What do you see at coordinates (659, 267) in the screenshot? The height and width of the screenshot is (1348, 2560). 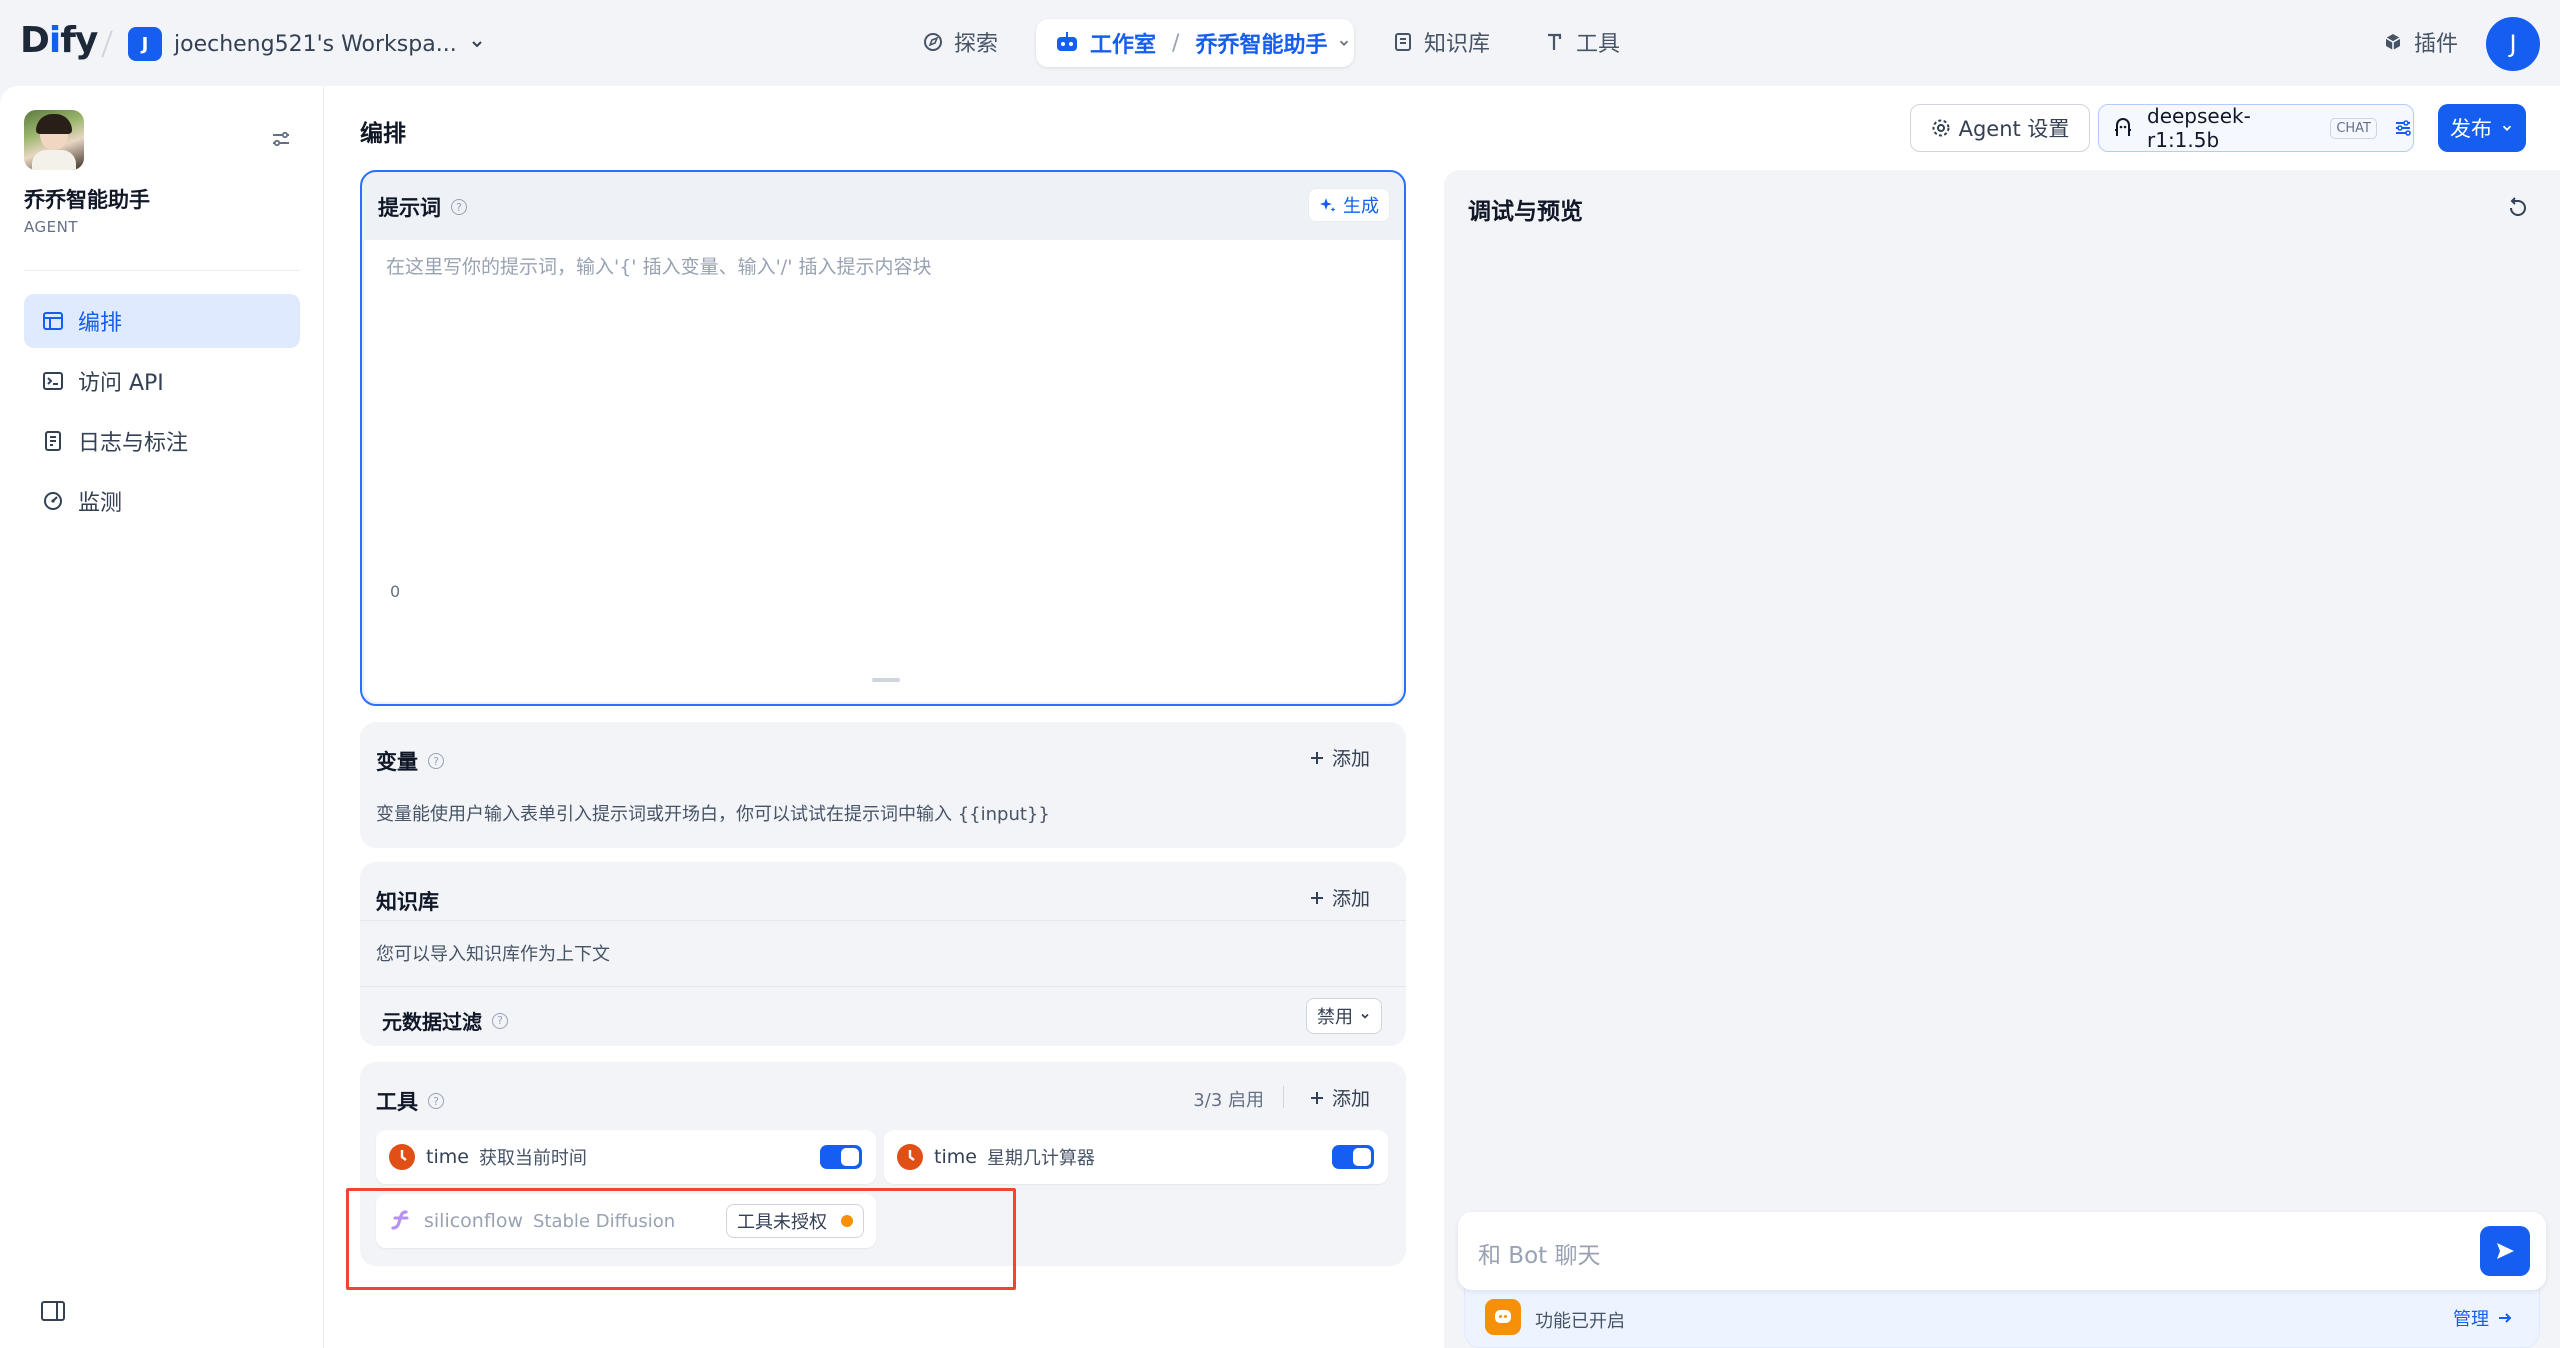 I see `prompt-placeholder: 在这里写你的提示词，输入'{' 插入变量、输入'/' 插入提示内容块` at bounding box center [659, 267].